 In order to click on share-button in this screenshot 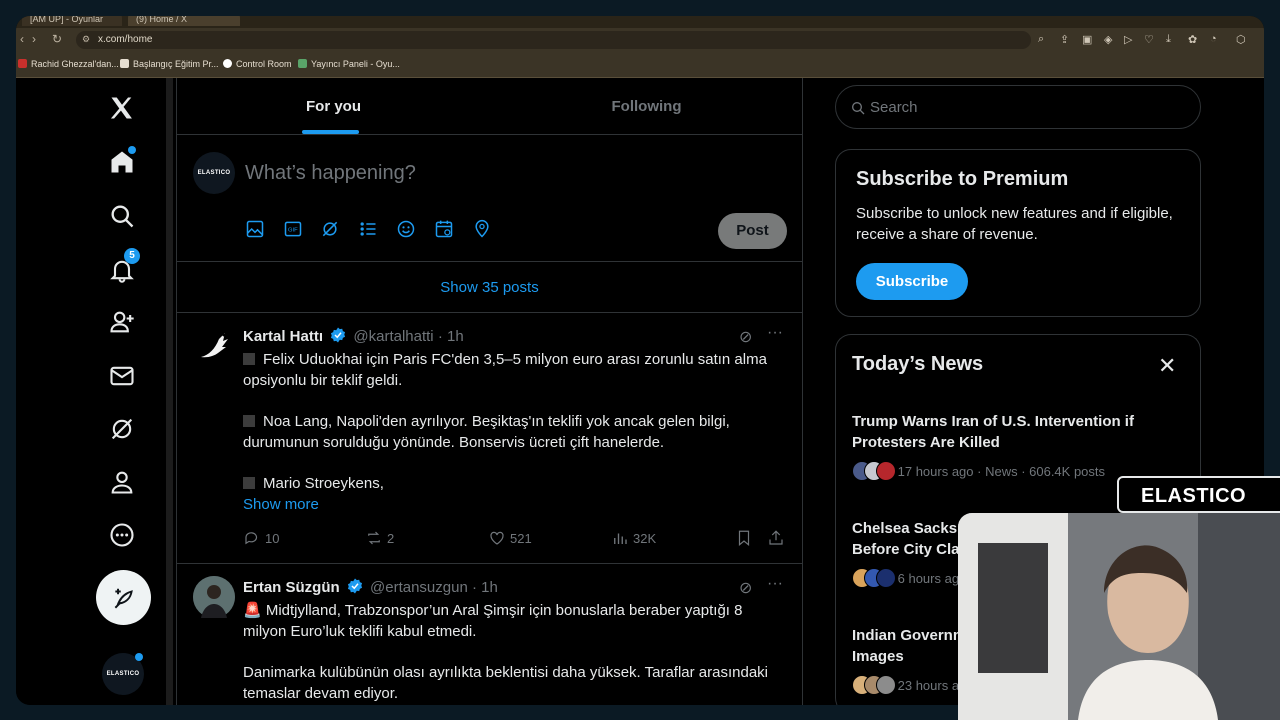, I will do `click(778, 538)`.